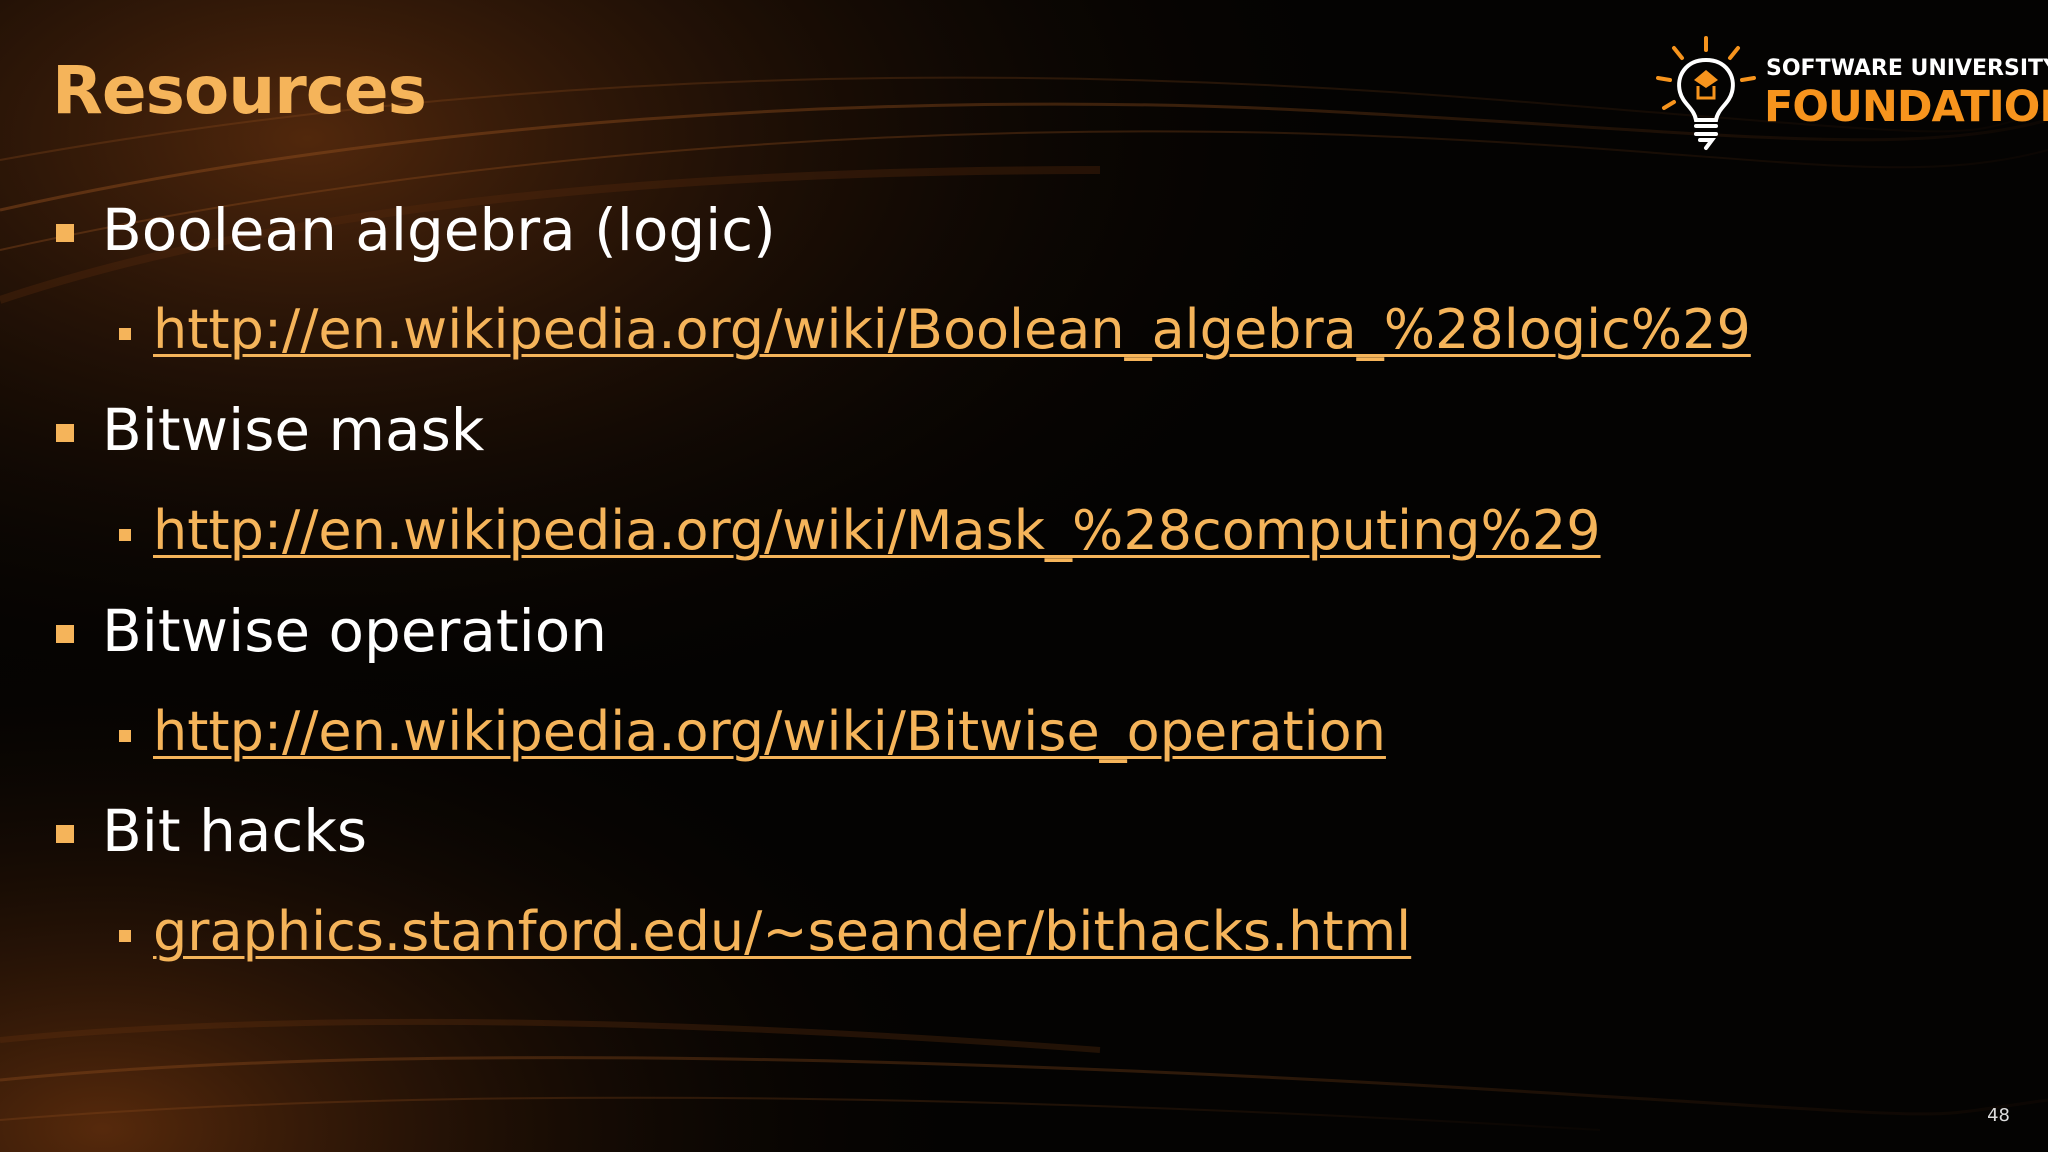  I want to click on list-item: Bitwise operation, so click(332, 631).